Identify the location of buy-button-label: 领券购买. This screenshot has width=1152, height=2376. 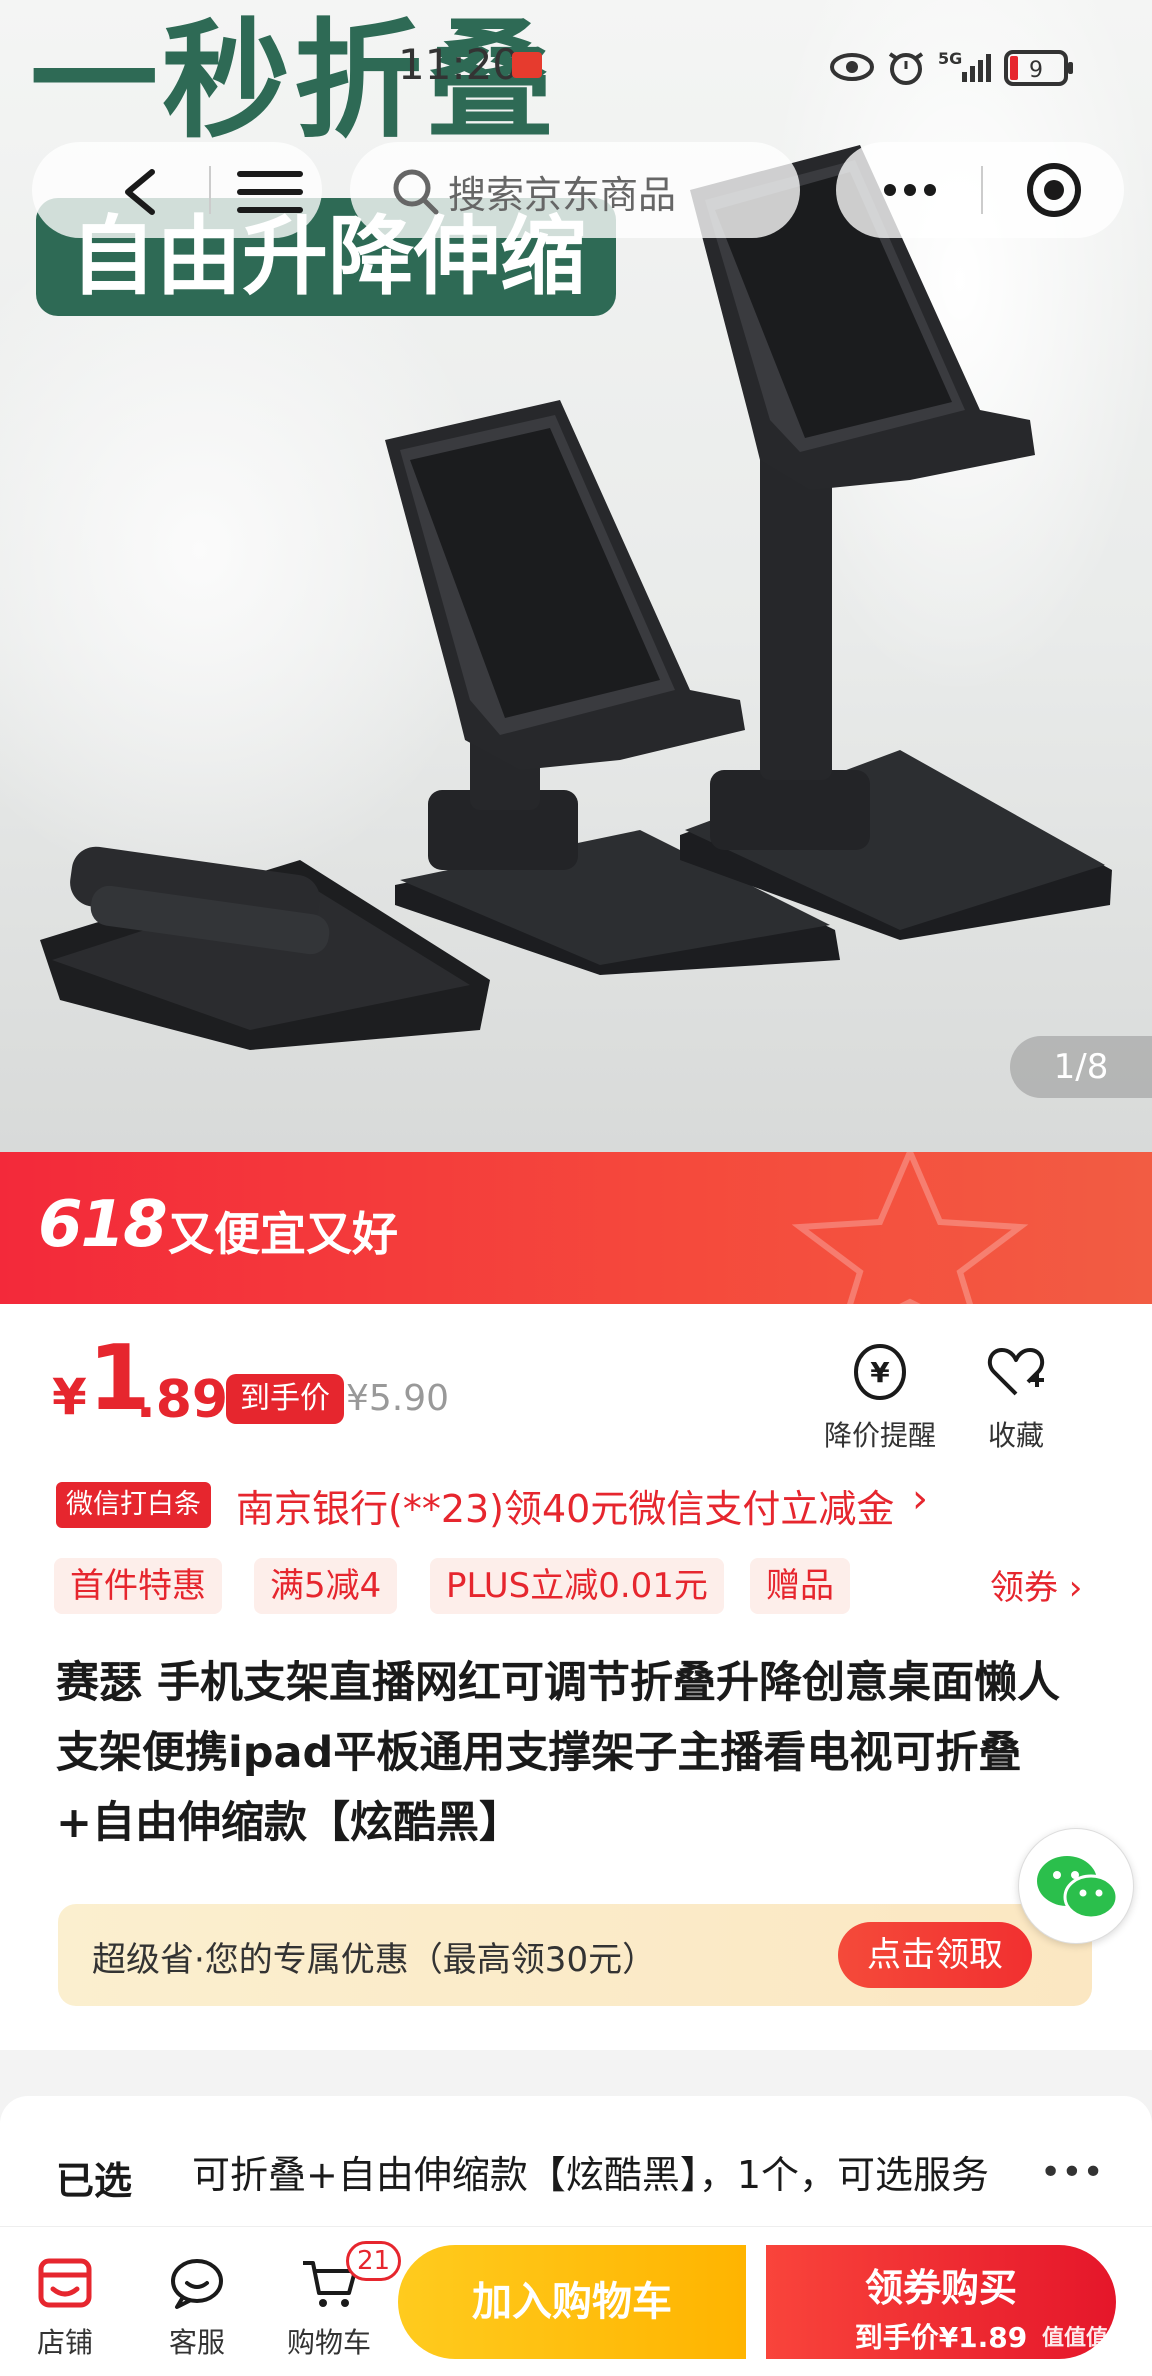
(940, 2288).